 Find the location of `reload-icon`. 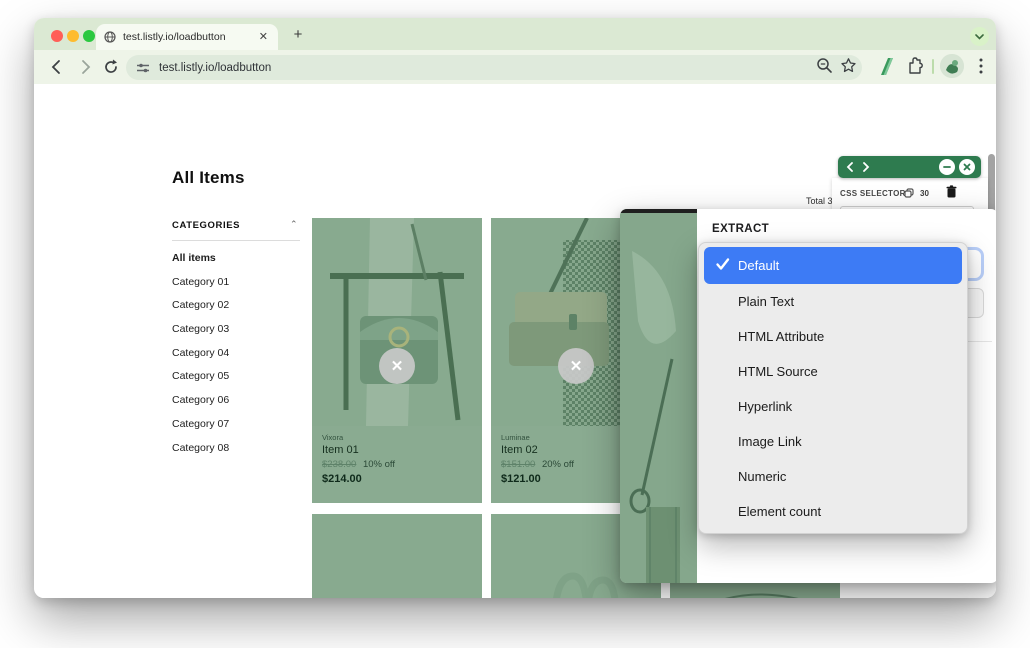

reload-icon is located at coordinates (111, 67).